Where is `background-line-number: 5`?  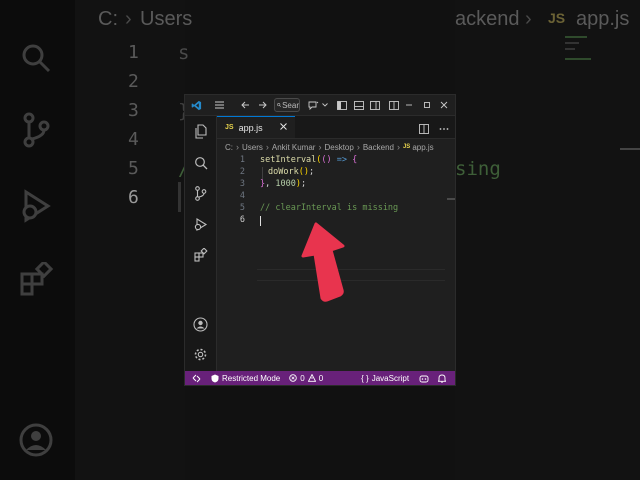 background-line-number: 5 is located at coordinates (133, 168).